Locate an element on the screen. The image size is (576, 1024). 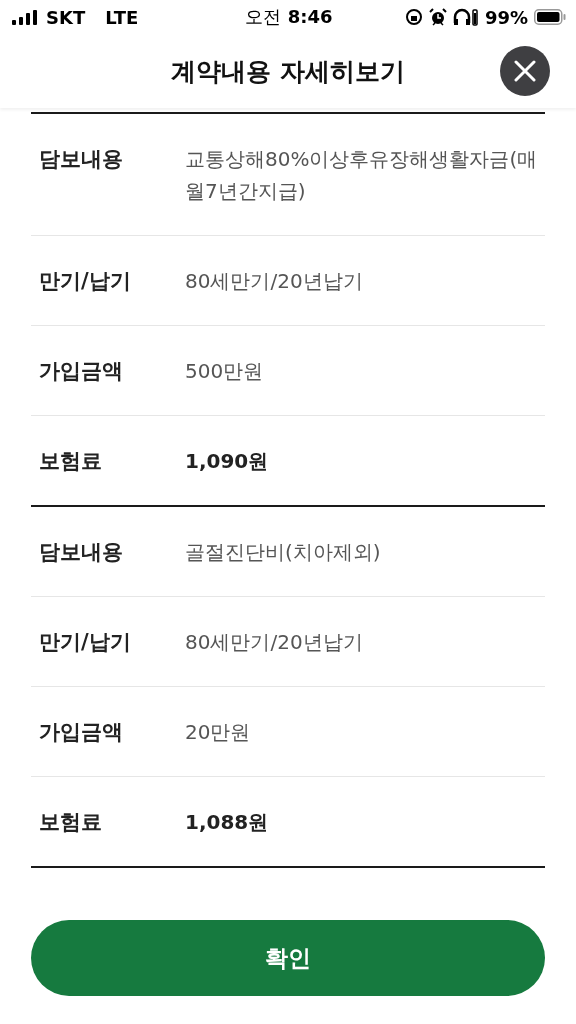
row-value: 교통상해80%이상후유장해생활자금(매월7년간지급) is located at coordinates (362, 175).